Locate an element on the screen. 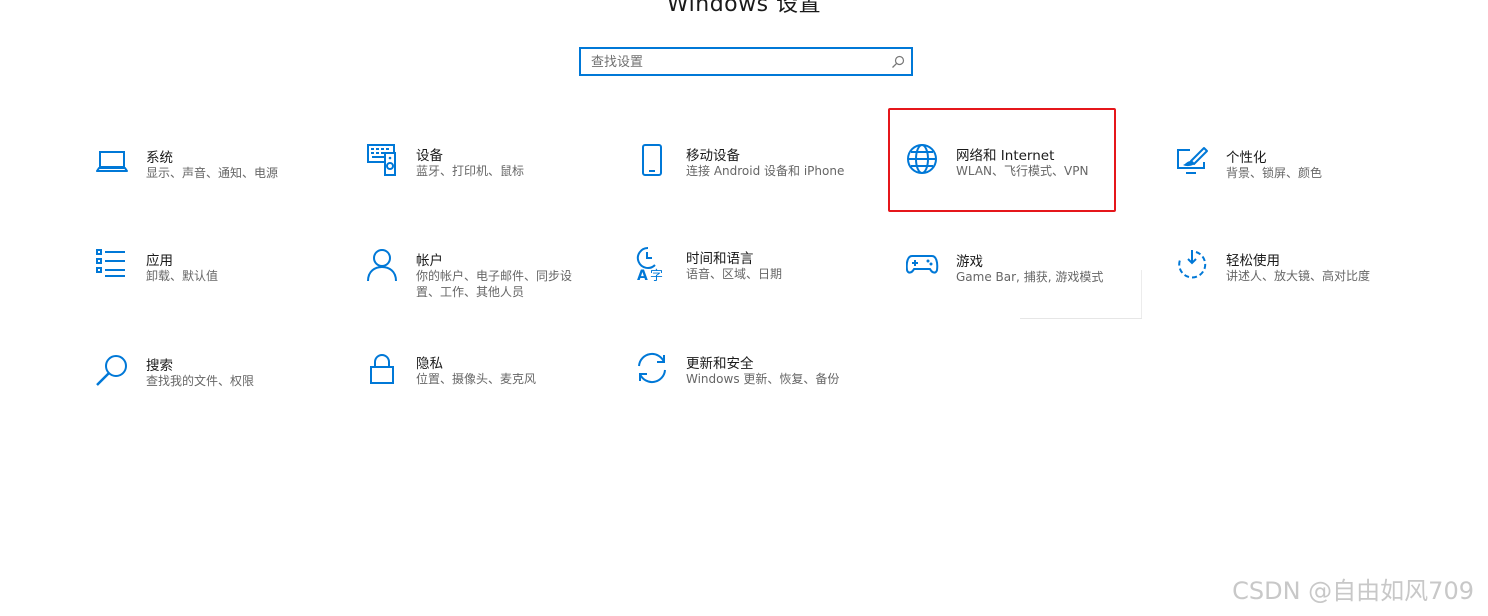 This screenshot has width=1488, height=616. ease-of-access-icon is located at coordinates (1193, 266).